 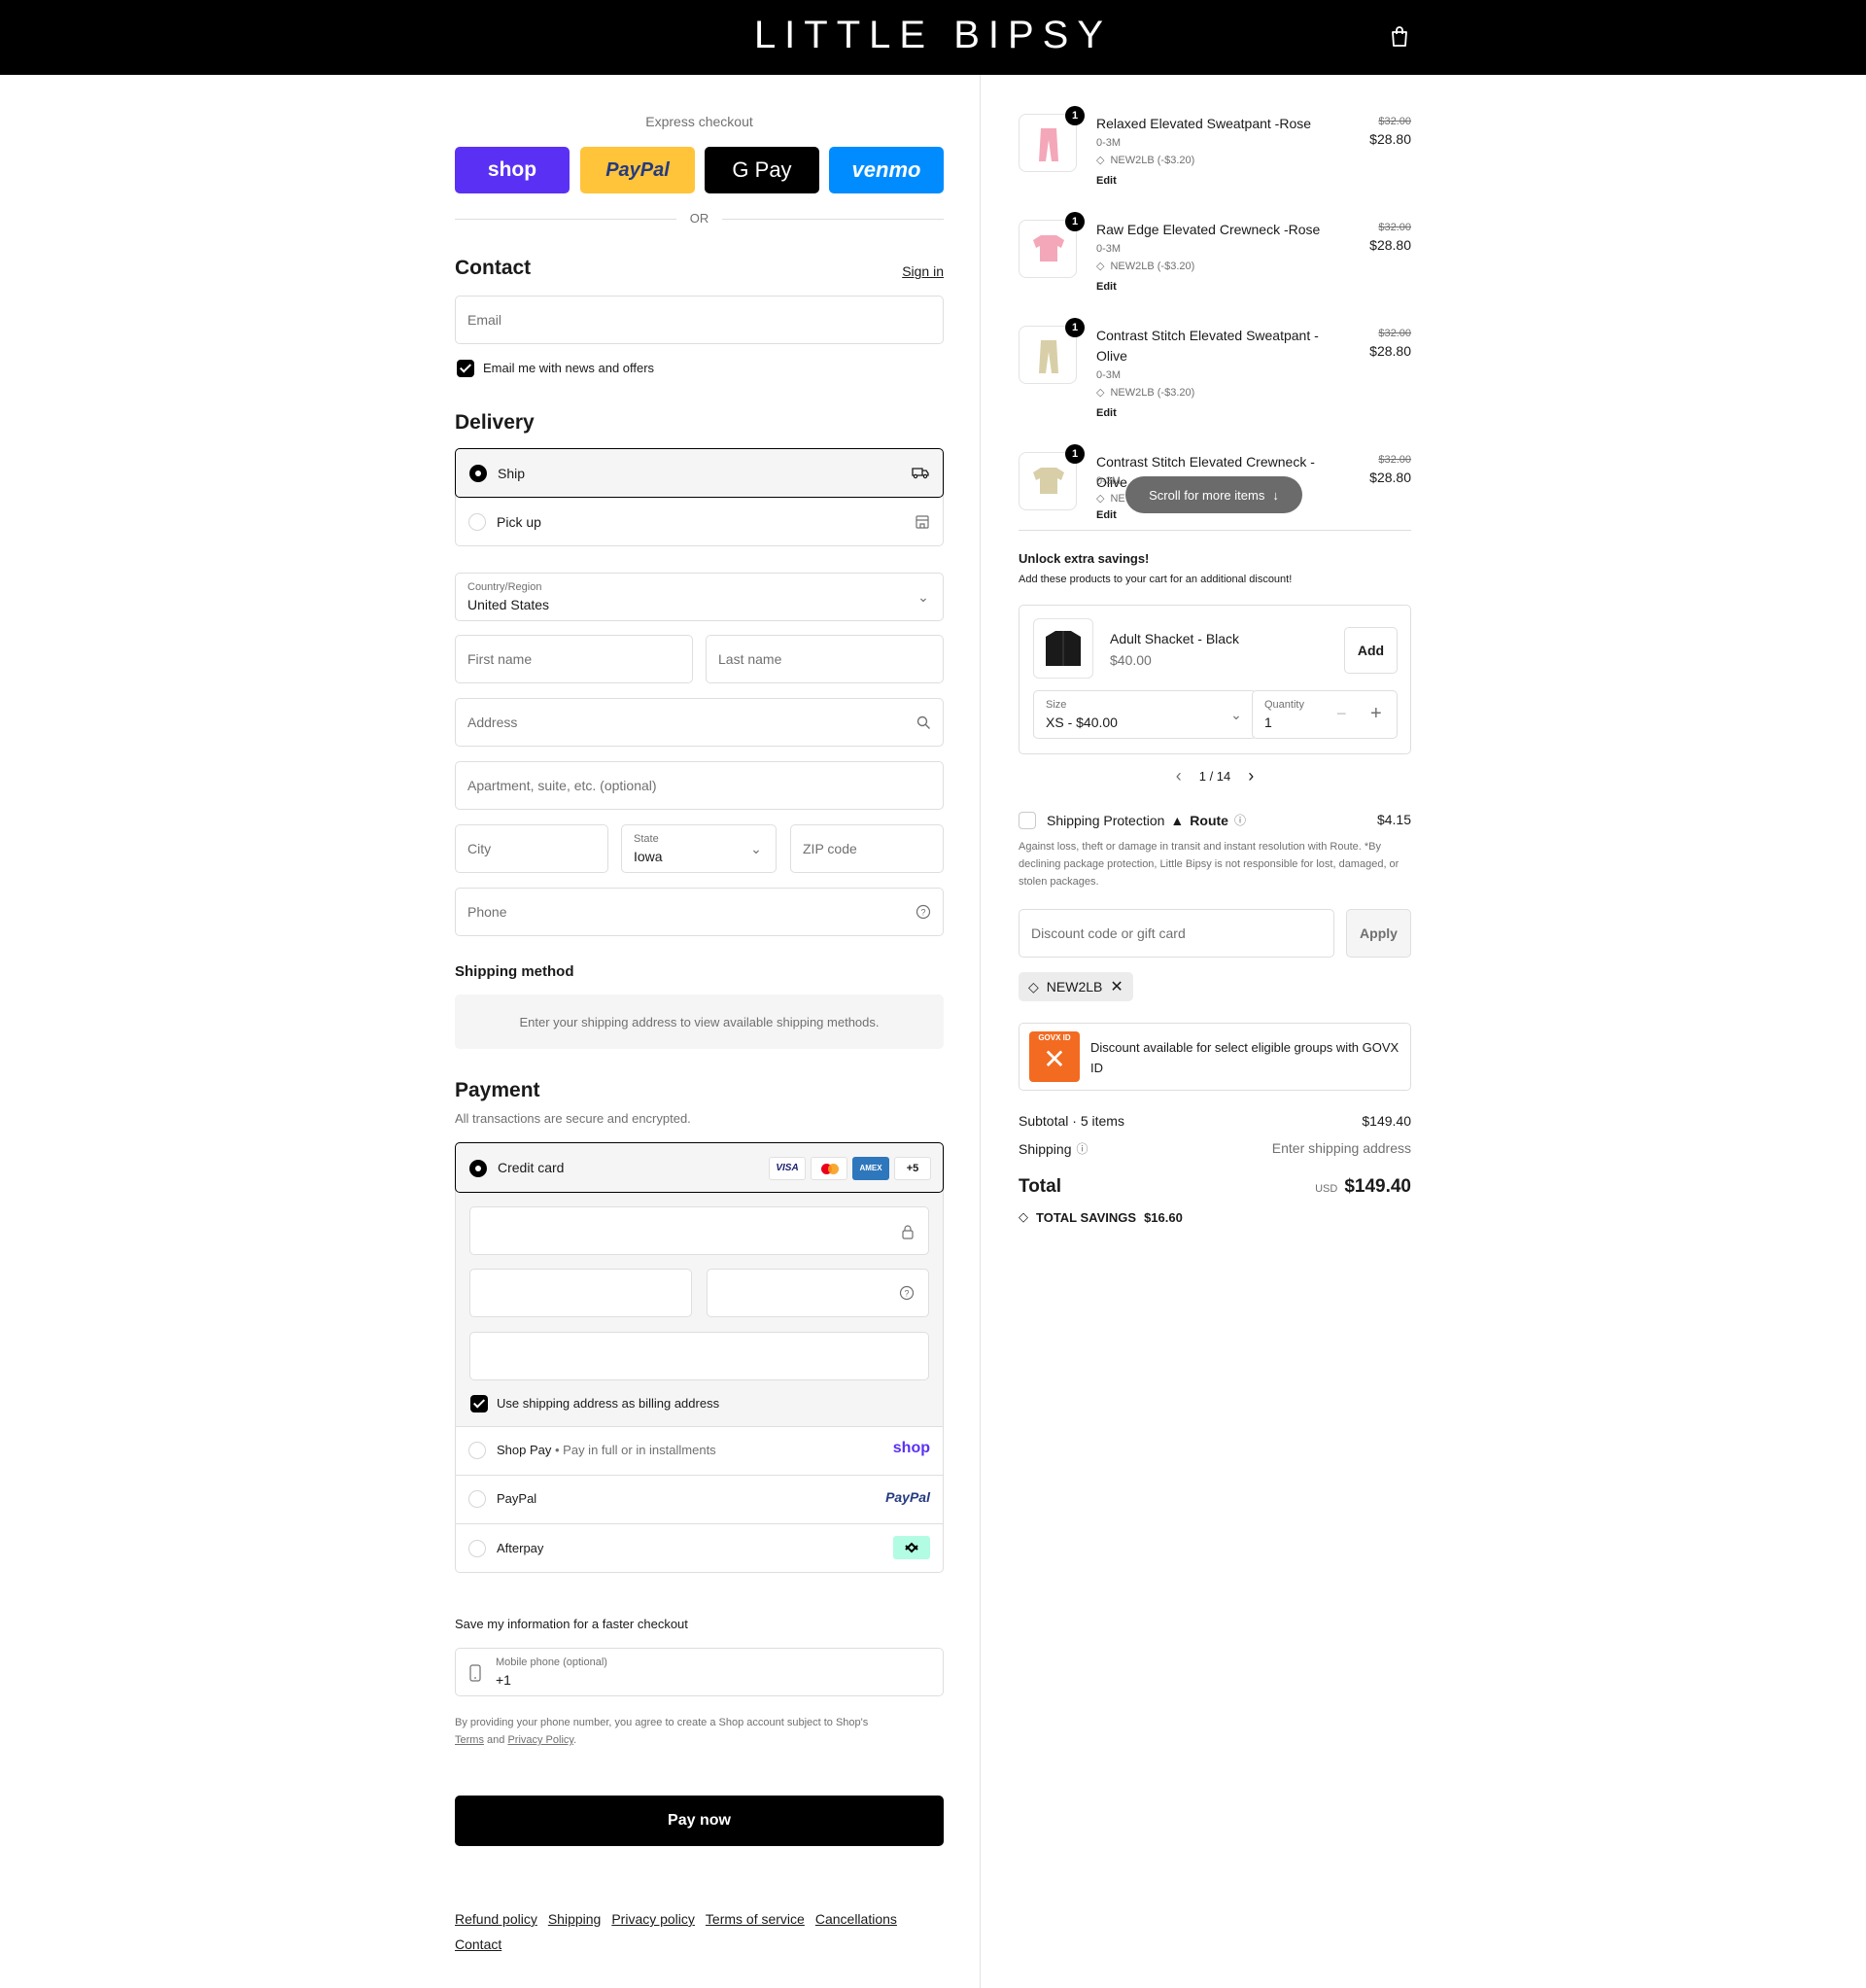 I want to click on city-field: City, so click(x=531, y=849).